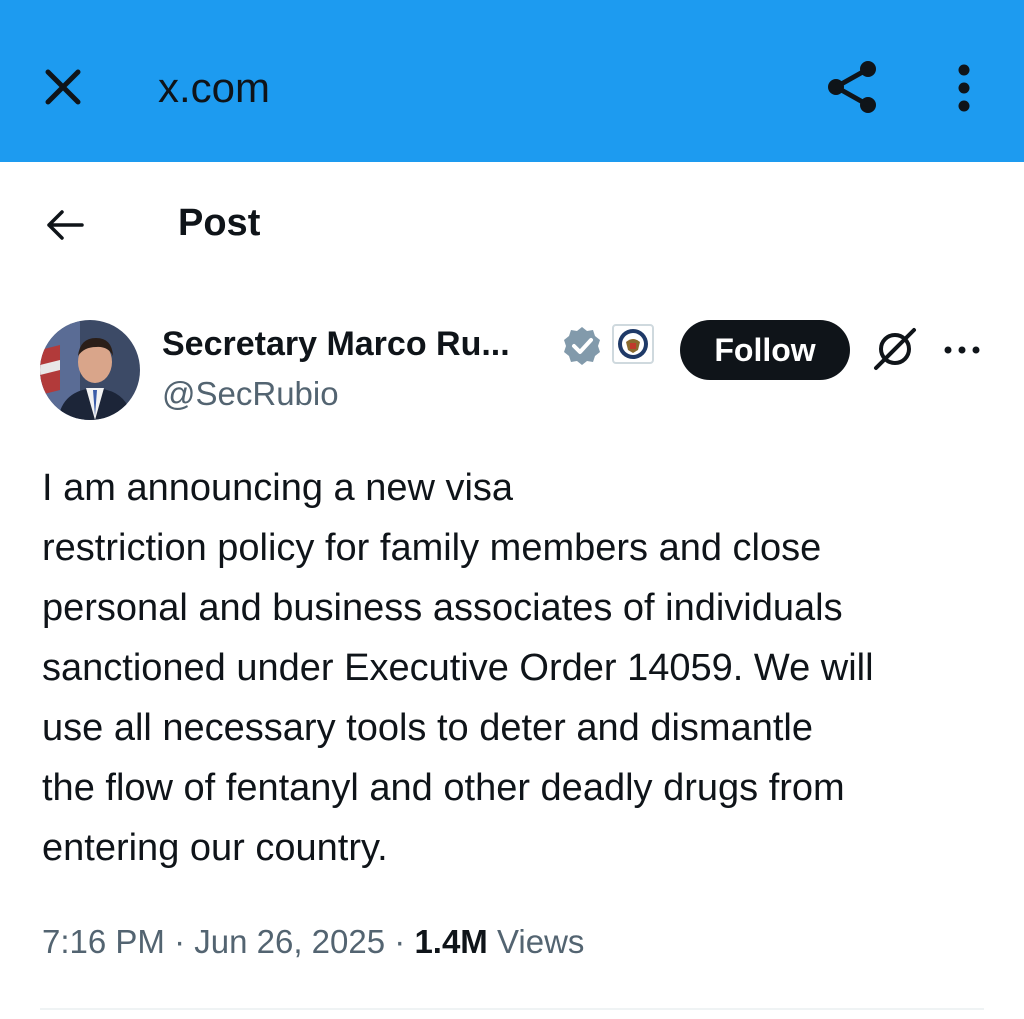 Image resolution: width=1024 pixels, height=1019 pixels. Describe the element at coordinates (633, 344) in the screenshot. I see `state-department-seal-icon` at that location.